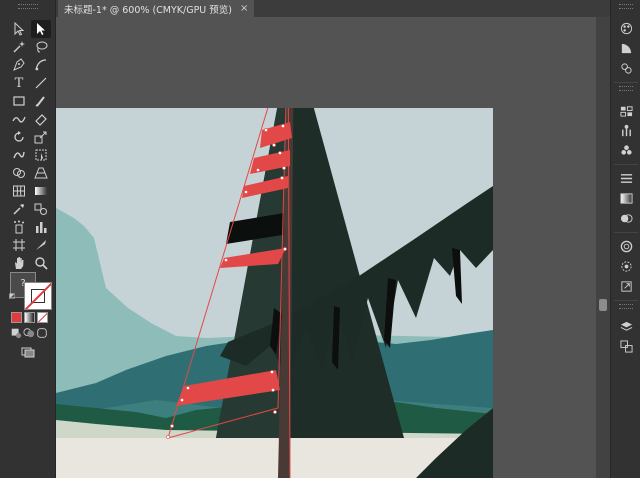 This screenshot has height=478, width=640. I want to click on paintbrush-tool-icon, so click(41, 101).